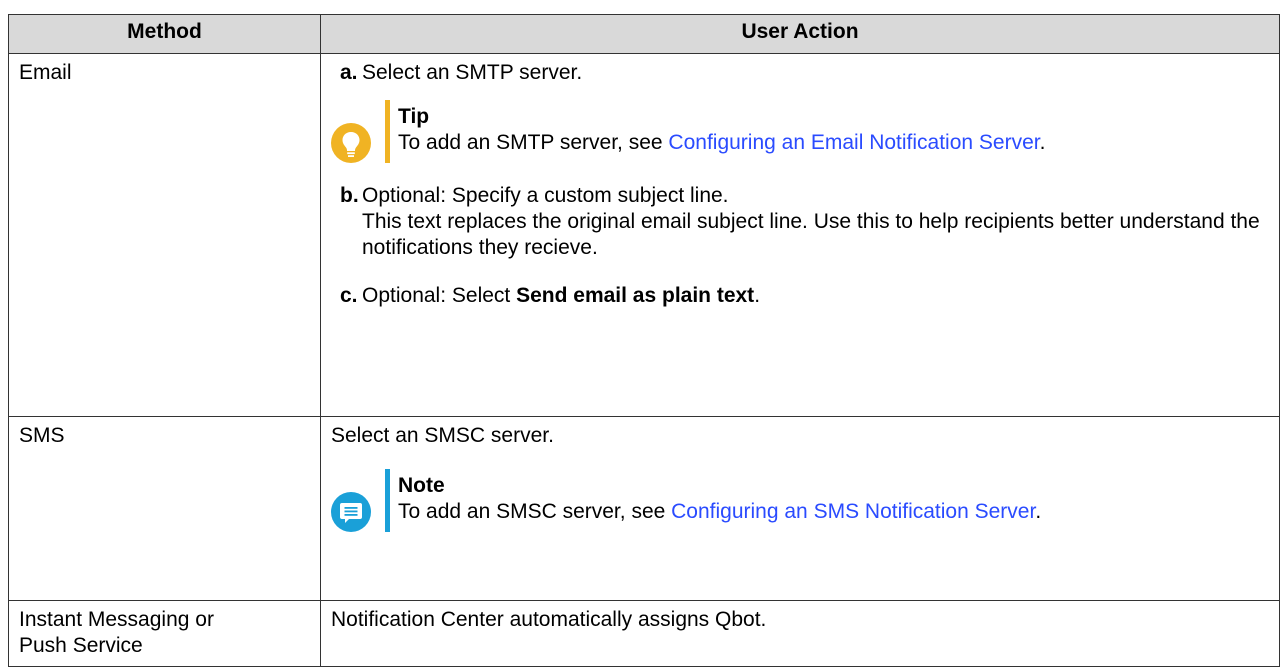 The height and width of the screenshot is (667, 1282). What do you see at coordinates (533, 142) in the screenshot?
I see `tip-text-before: To add an SMTP server, see` at bounding box center [533, 142].